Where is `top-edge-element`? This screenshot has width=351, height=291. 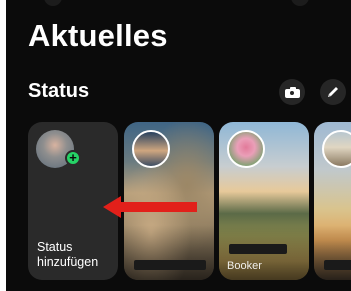 top-edge-element is located at coordinates (53, 3).